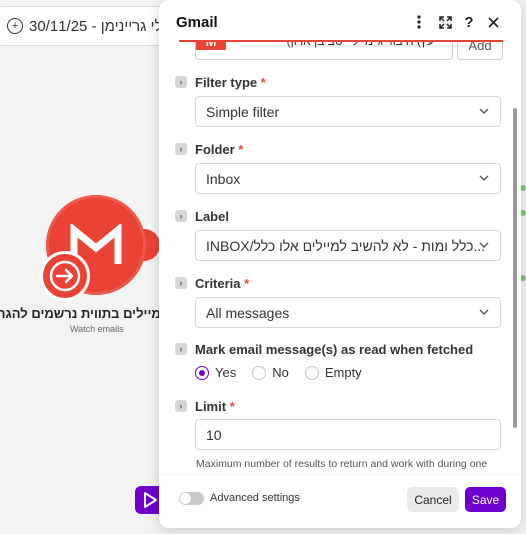  I want to click on help-icon: ?, so click(469, 22).